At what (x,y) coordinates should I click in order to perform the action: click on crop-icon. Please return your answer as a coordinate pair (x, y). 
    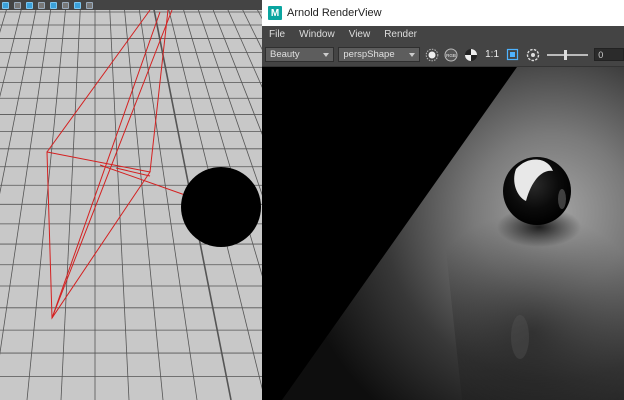
    Looking at the image, I should click on (513, 54).